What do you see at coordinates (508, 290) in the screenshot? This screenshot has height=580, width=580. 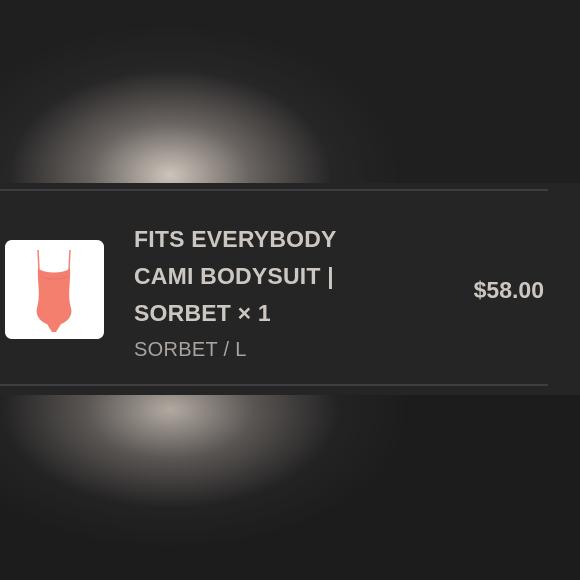 I see `product-price: $58.00` at bounding box center [508, 290].